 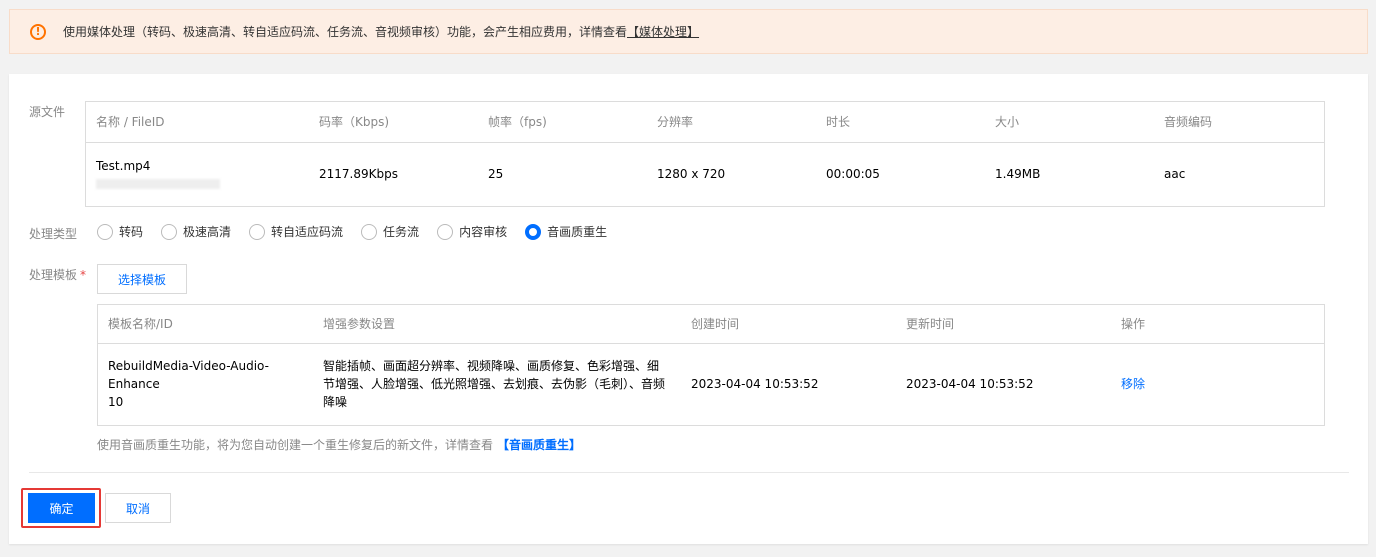 What do you see at coordinates (1003, 324) in the screenshot?
I see `col-updated: 更新时间` at bounding box center [1003, 324].